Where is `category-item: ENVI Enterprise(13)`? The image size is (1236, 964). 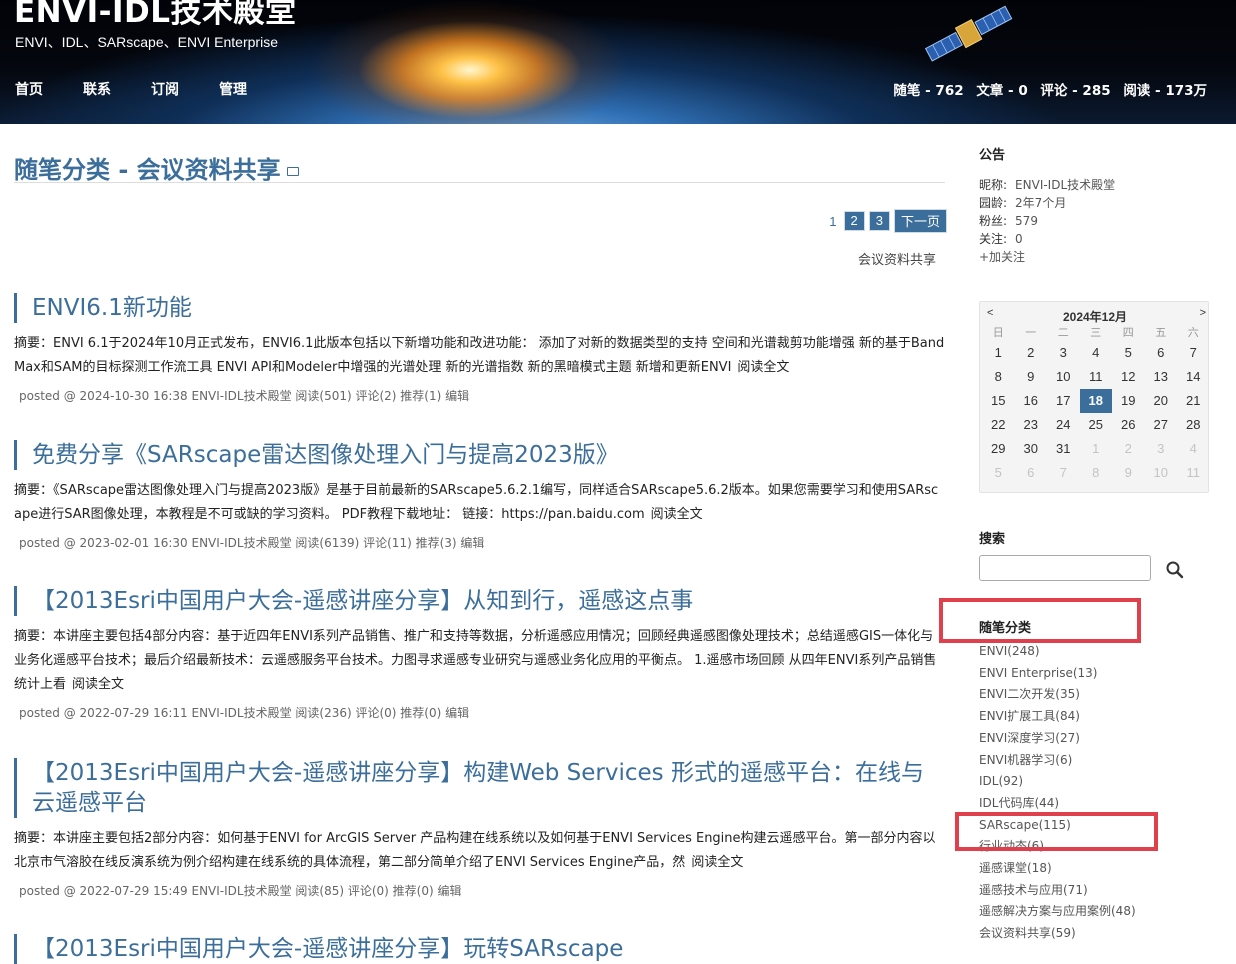 category-item: ENVI Enterprise(13) is located at coordinates (1057, 674).